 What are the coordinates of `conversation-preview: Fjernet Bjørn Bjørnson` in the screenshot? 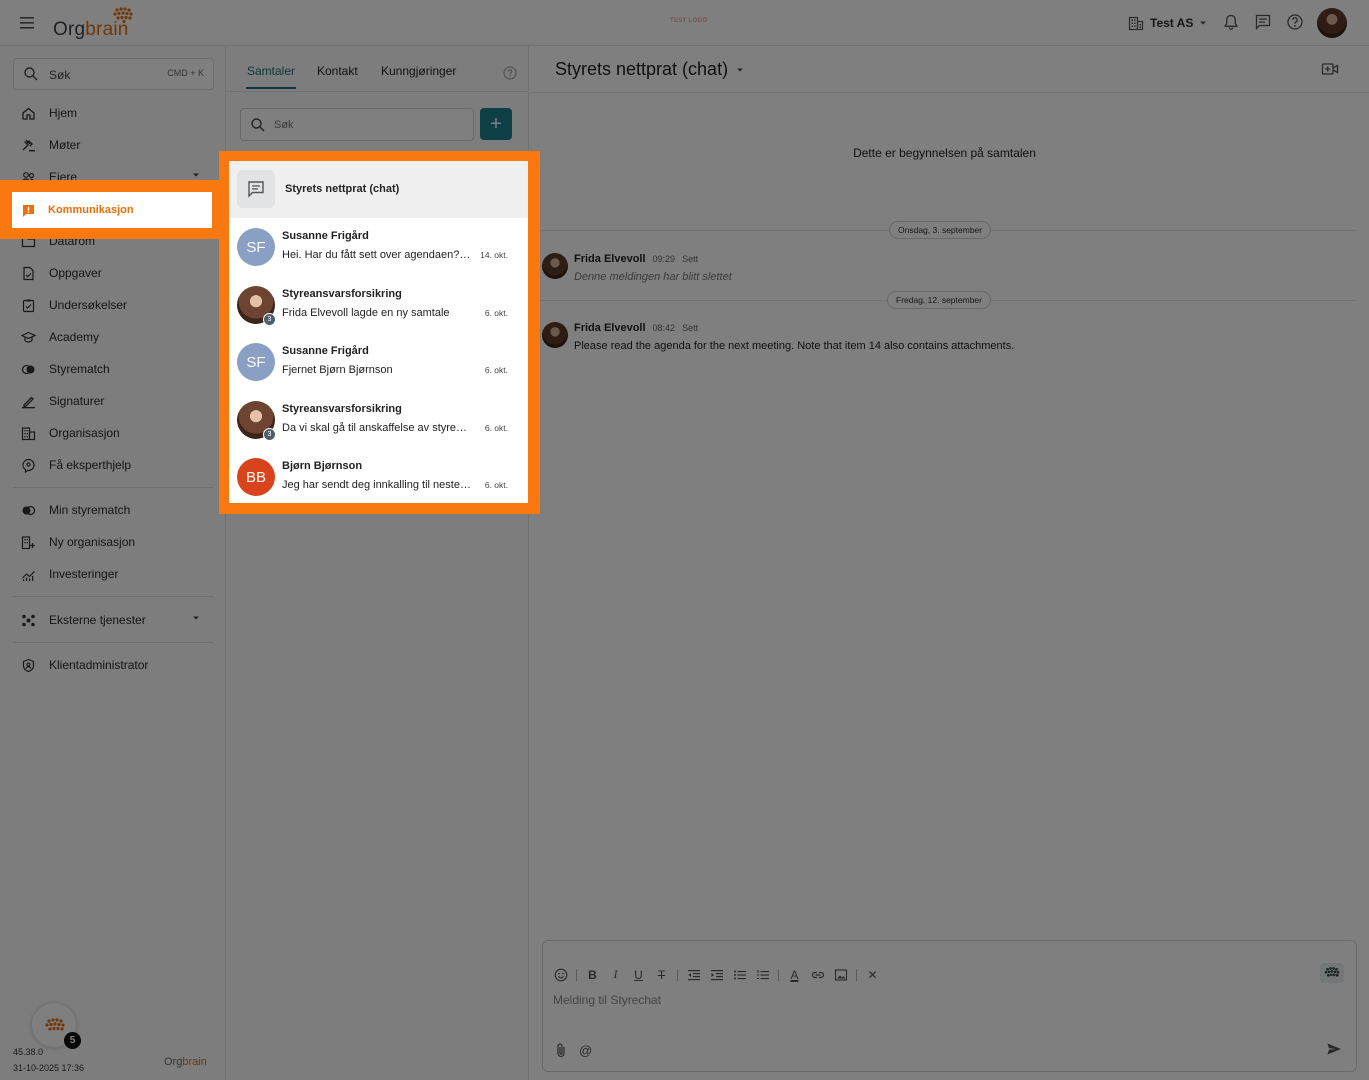 It's located at (337, 370).